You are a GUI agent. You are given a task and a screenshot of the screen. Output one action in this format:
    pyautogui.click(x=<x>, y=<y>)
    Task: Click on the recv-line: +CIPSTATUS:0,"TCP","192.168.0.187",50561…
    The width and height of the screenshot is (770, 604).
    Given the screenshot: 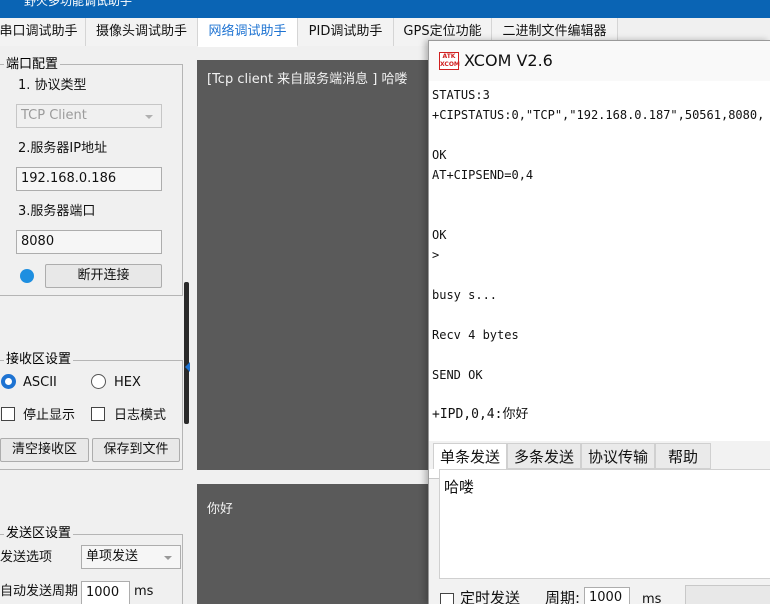 What is the action you would take?
    pyautogui.click(x=598, y=115)
    